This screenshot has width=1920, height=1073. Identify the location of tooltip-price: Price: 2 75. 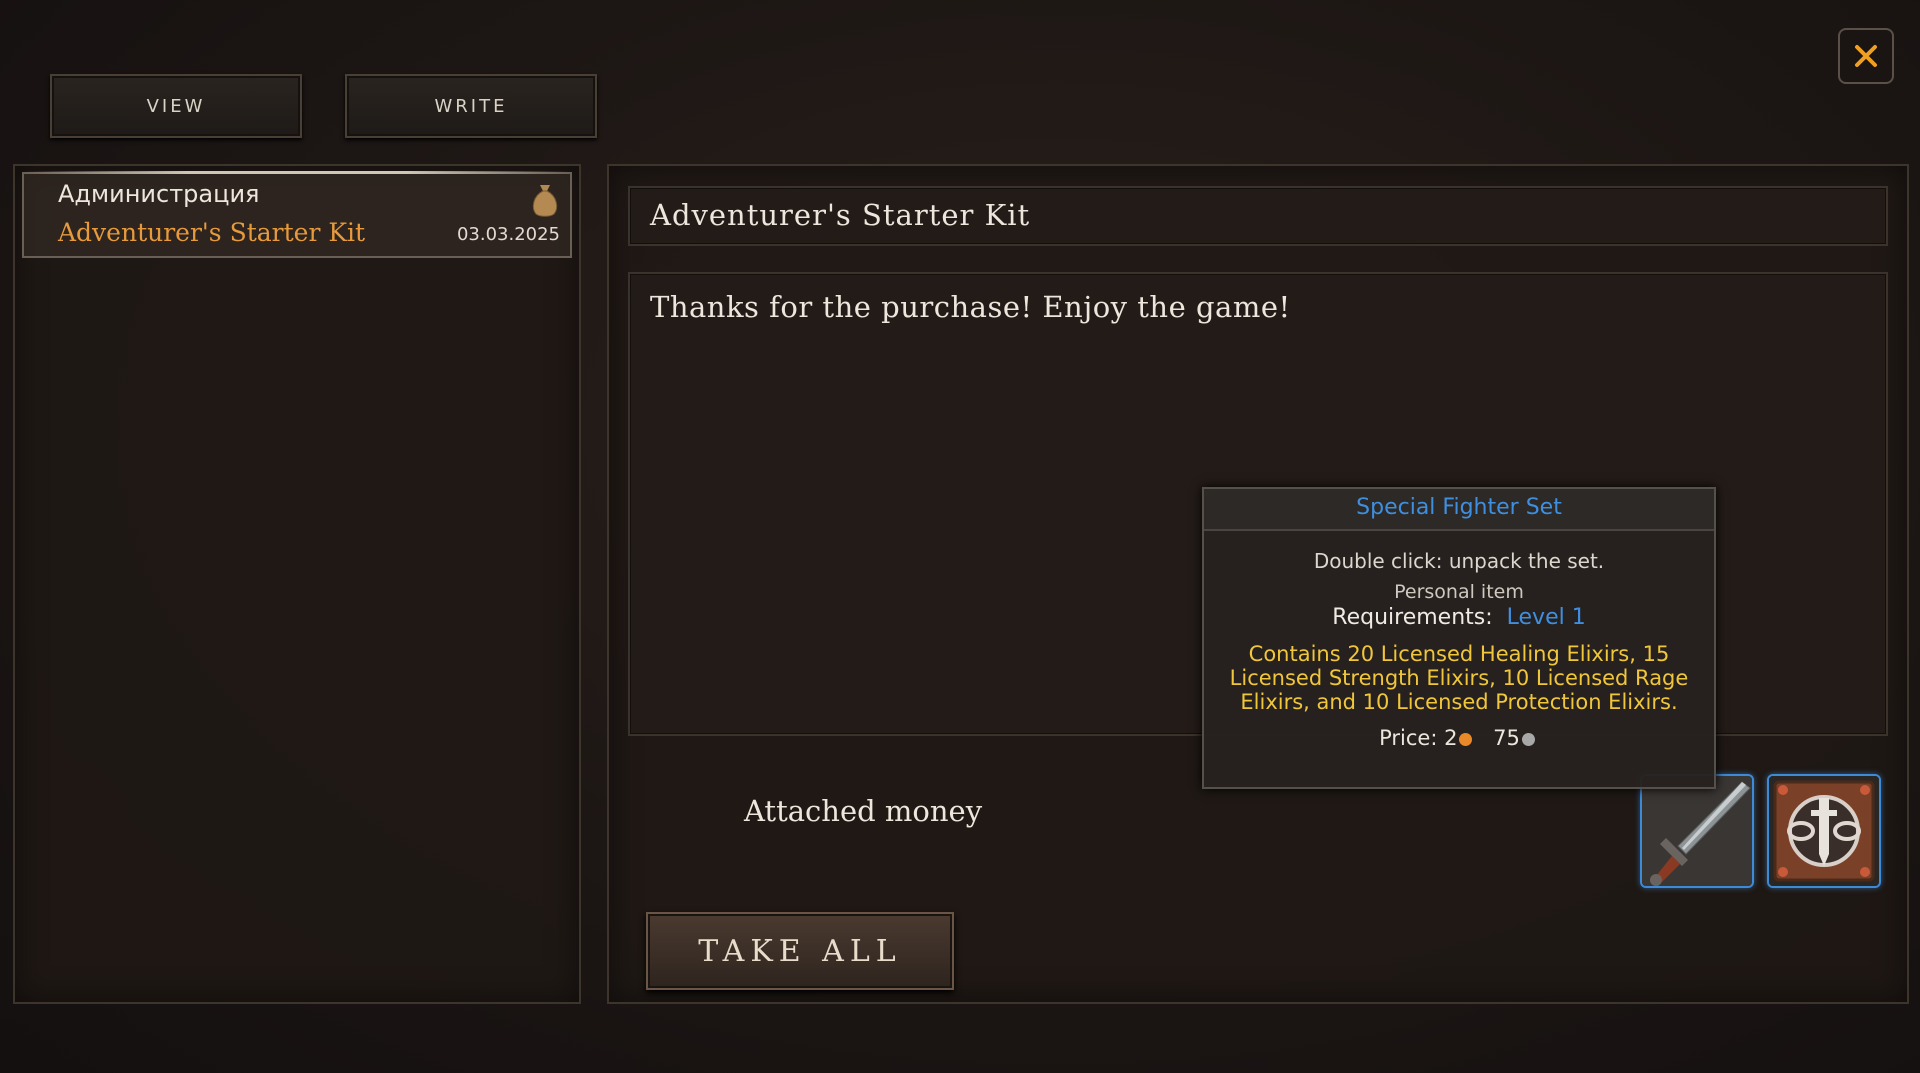
(1459, 738).